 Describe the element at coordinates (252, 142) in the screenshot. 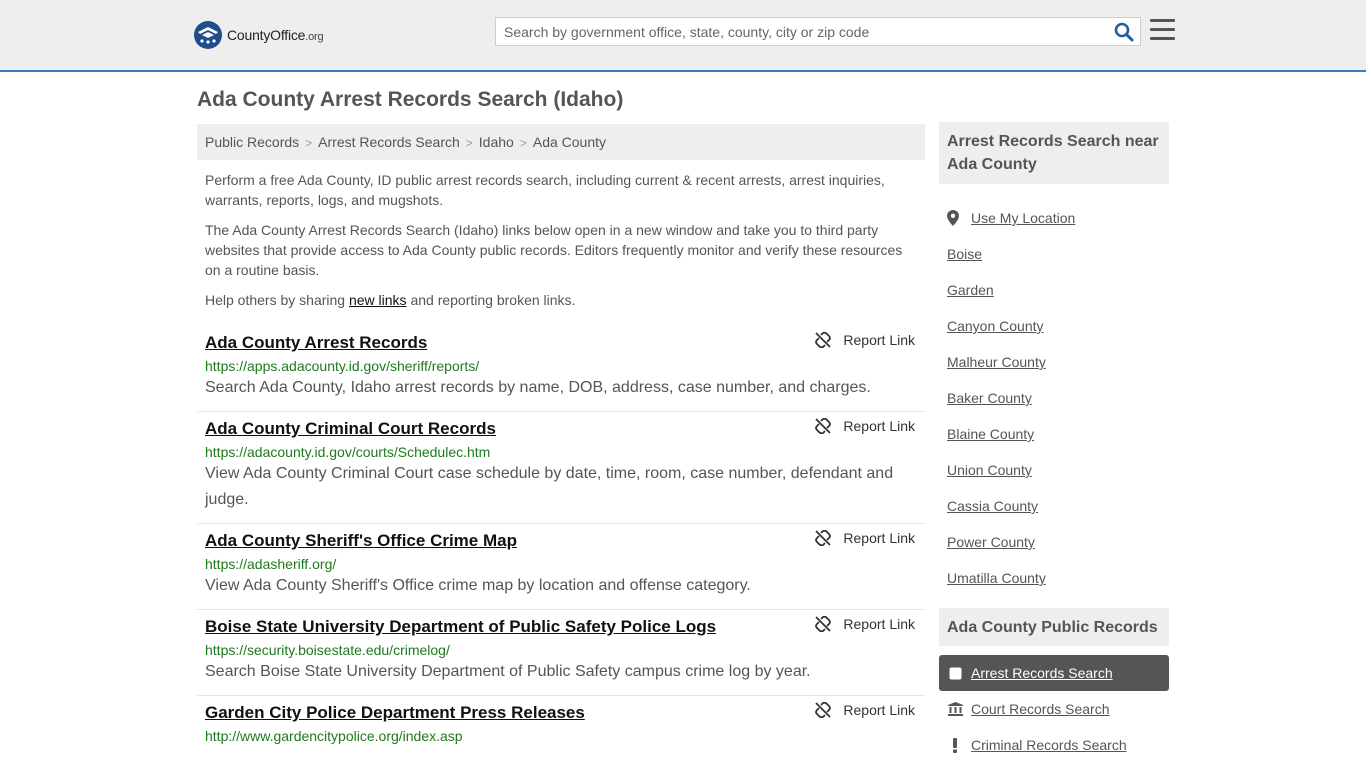

I see `breadcrumb-public-records: Public Records` at that location.